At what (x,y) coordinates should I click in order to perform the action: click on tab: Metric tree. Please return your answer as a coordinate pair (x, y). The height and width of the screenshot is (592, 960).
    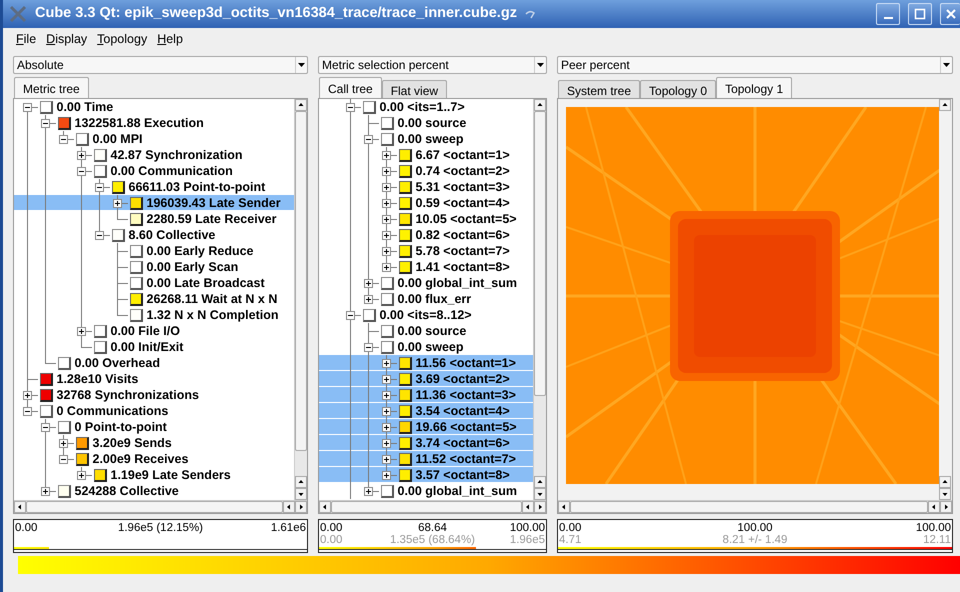
    Looking at the image, I should click on (51, 87).